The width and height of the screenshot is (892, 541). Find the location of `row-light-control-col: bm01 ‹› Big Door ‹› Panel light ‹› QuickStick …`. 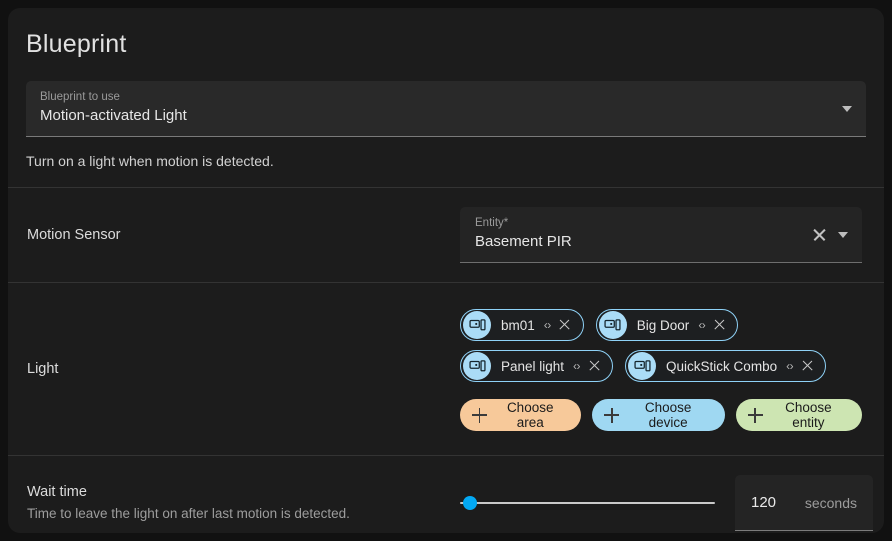

row-light-control-col: bm01 ‹› Big Door ‹› Panel light ‹› QuickStick … is located at coordinates (672, 369).